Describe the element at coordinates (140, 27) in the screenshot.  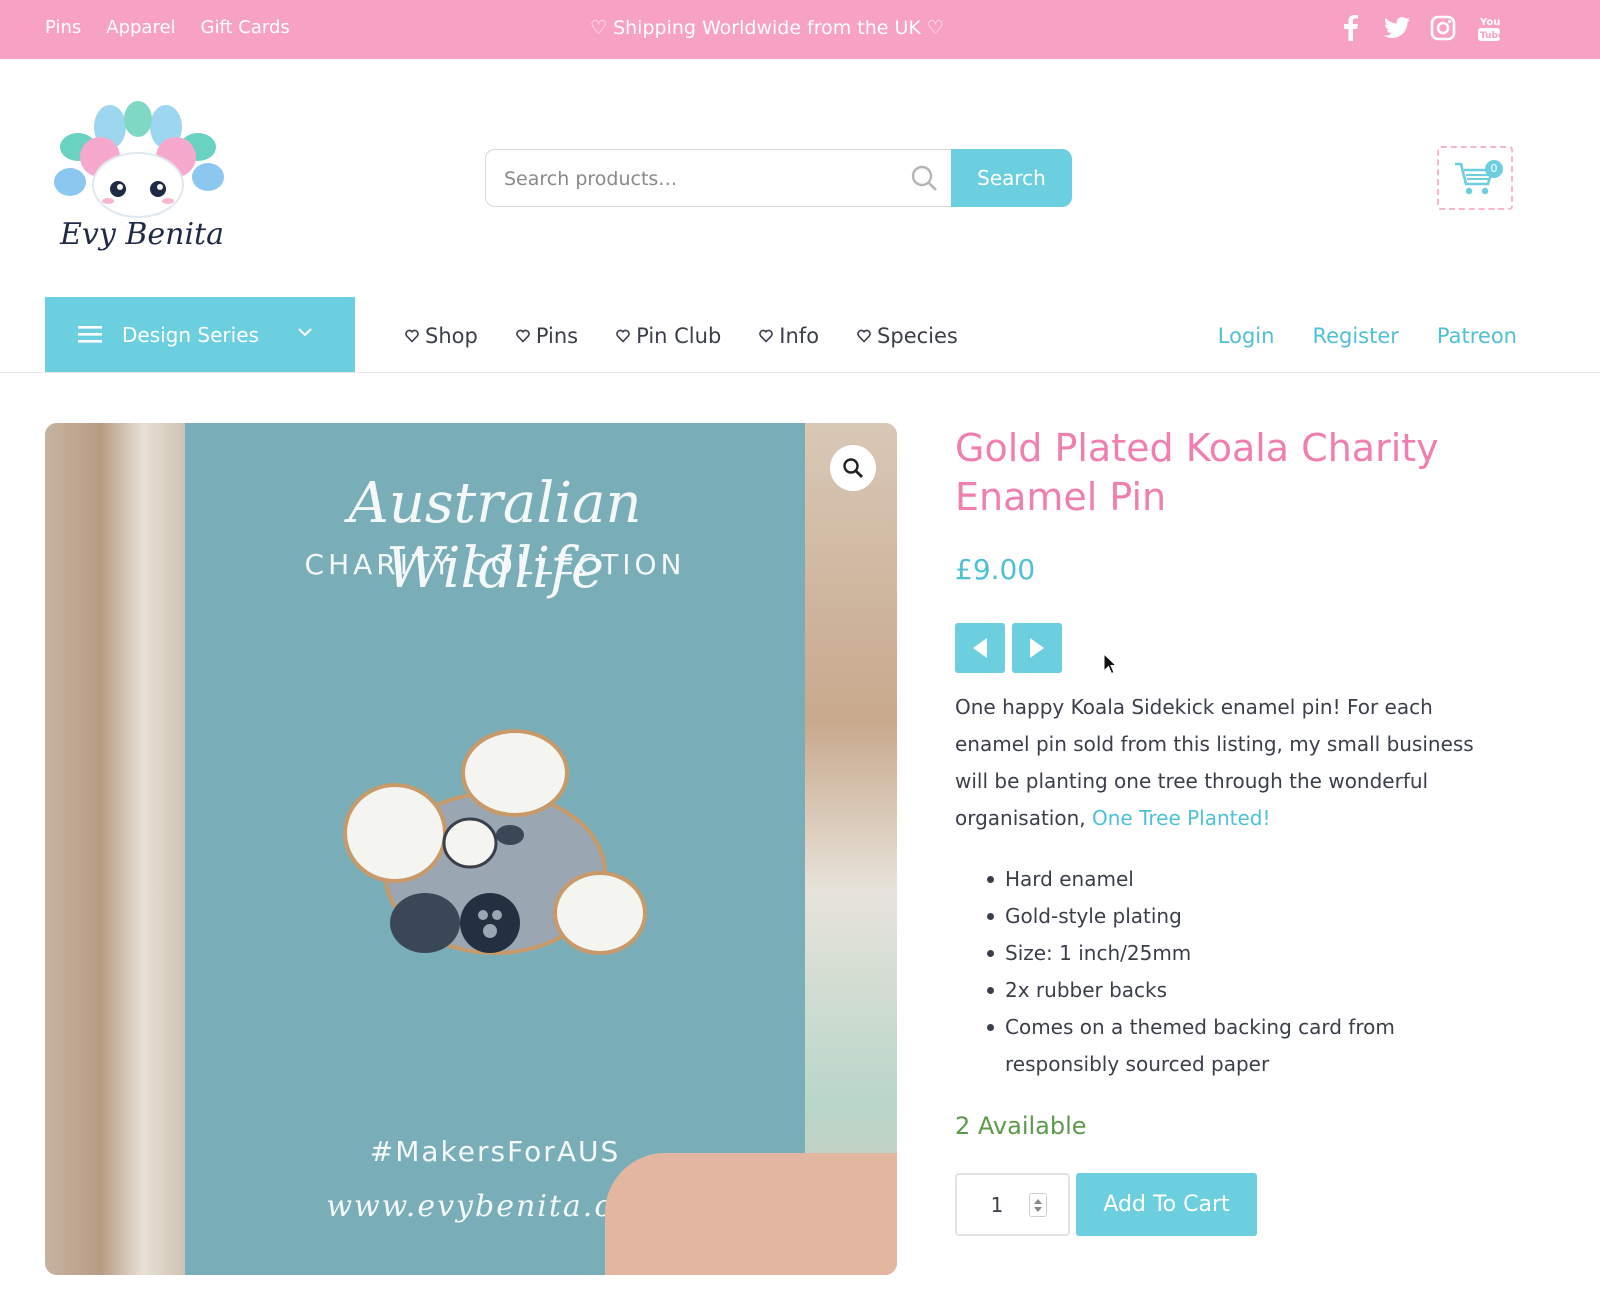
I see `top-link-apparel: Apparel` at that location.